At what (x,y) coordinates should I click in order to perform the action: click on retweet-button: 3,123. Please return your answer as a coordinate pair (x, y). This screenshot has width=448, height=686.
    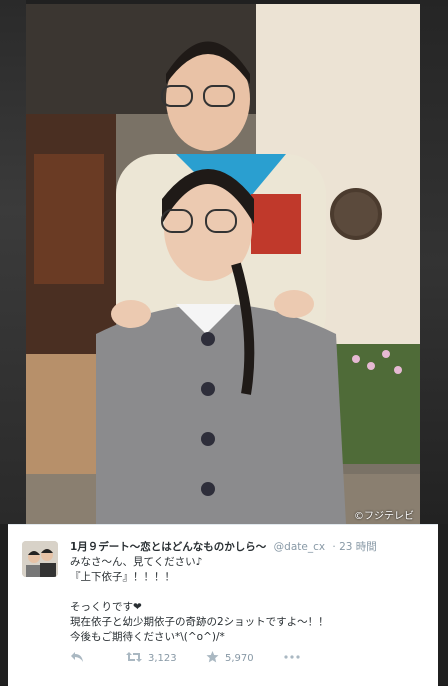
    Looking at the image, I should click on (151, 658).